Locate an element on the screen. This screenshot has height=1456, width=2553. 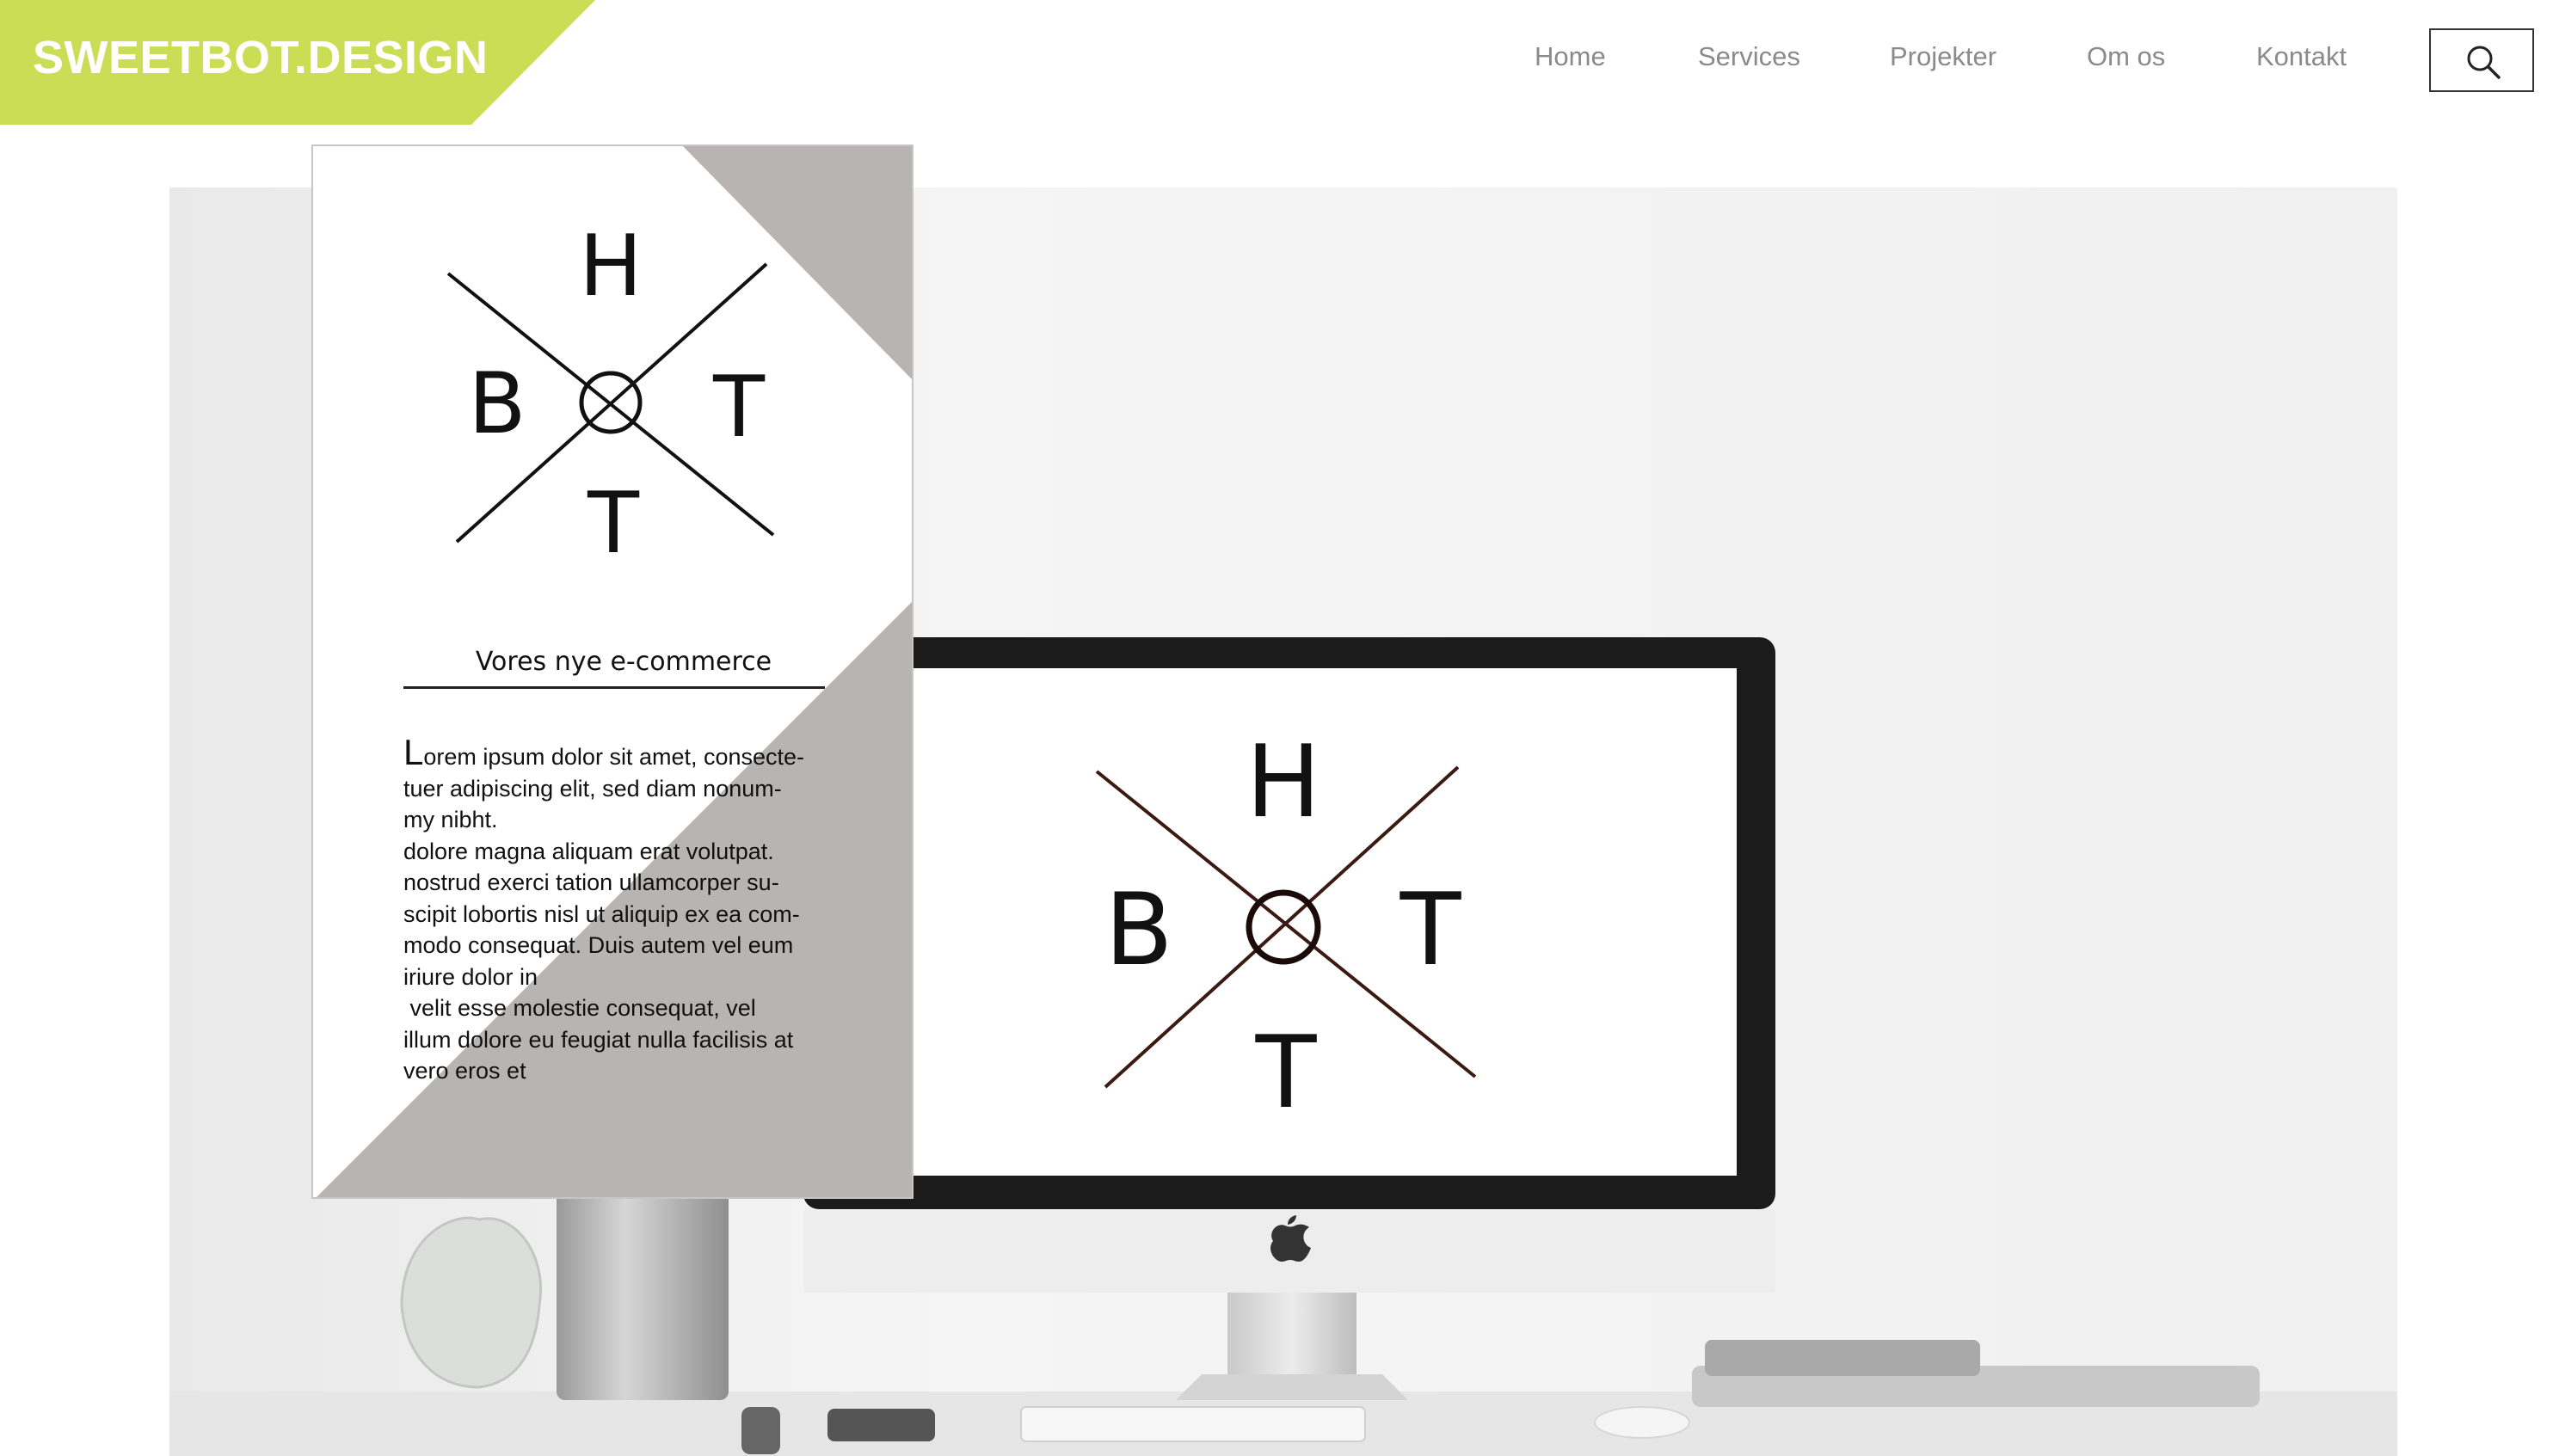
main-nav: Home Services Projekter Om os Kontakt is located at coordinates (1276, 67).